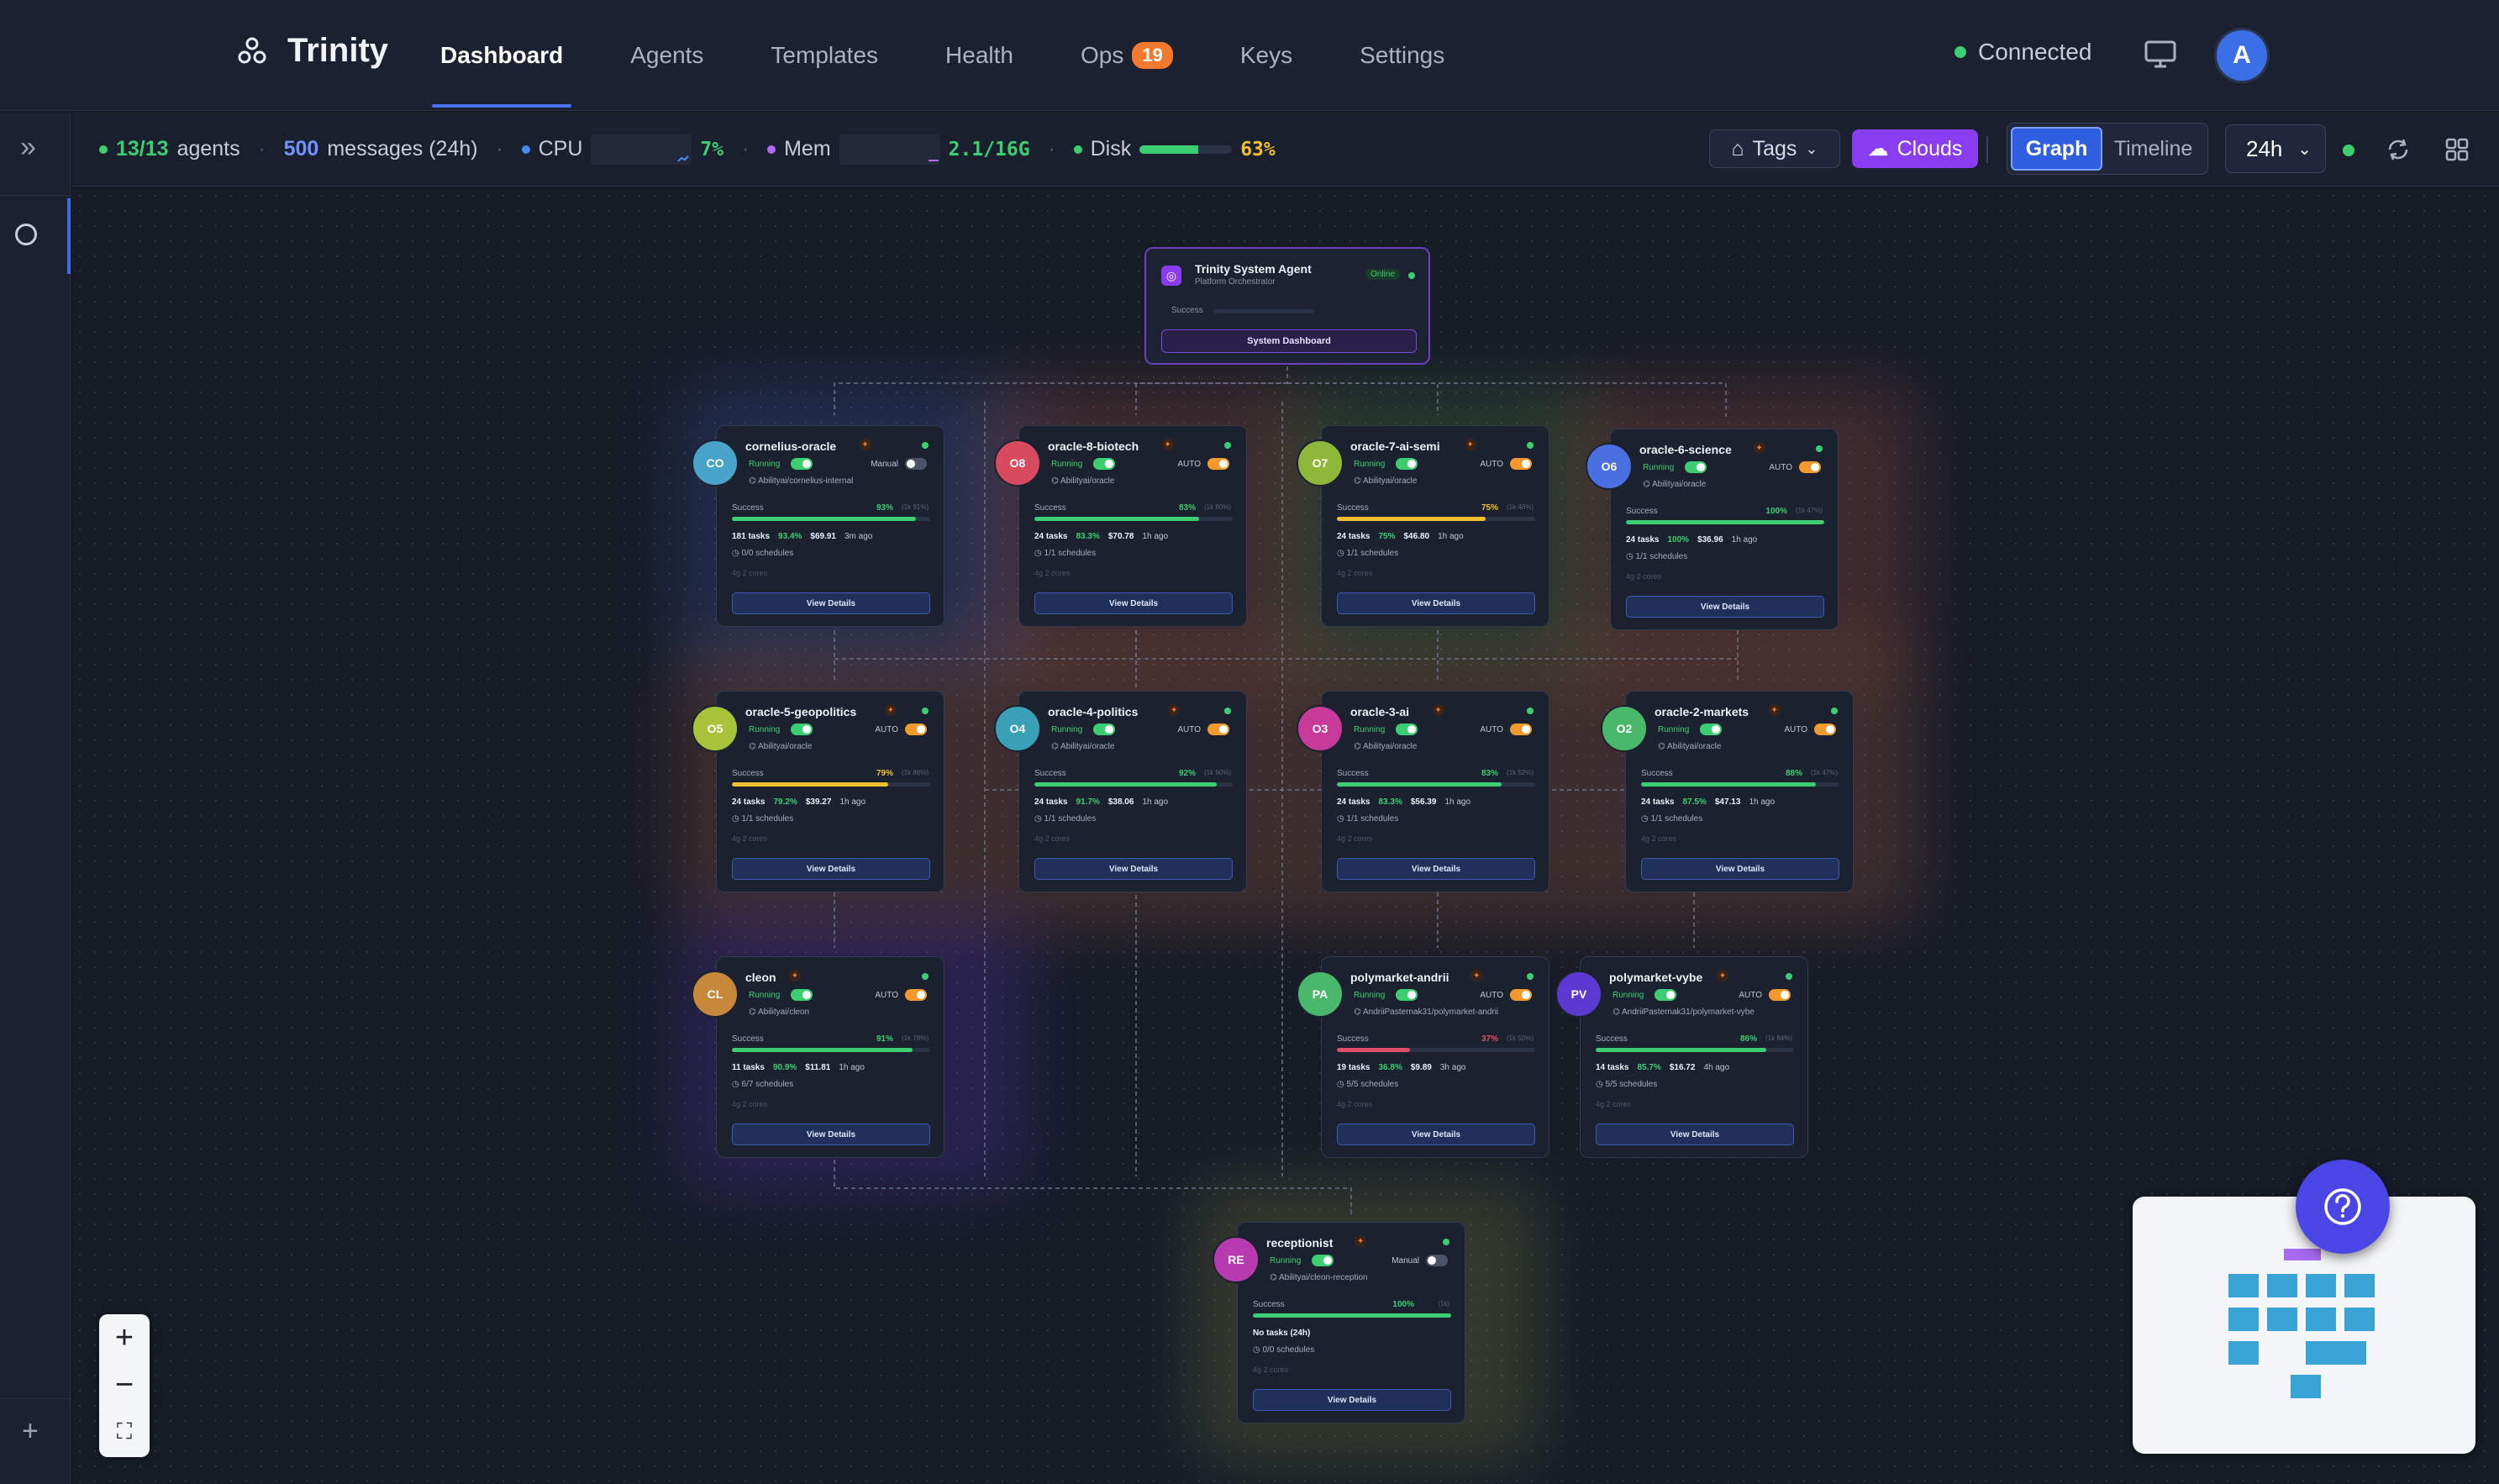 This screenshot has height=1484, width=2499. Describe the element at coordinates (2160, 55) in the screenshot. I see `monitor-icon` at that location.